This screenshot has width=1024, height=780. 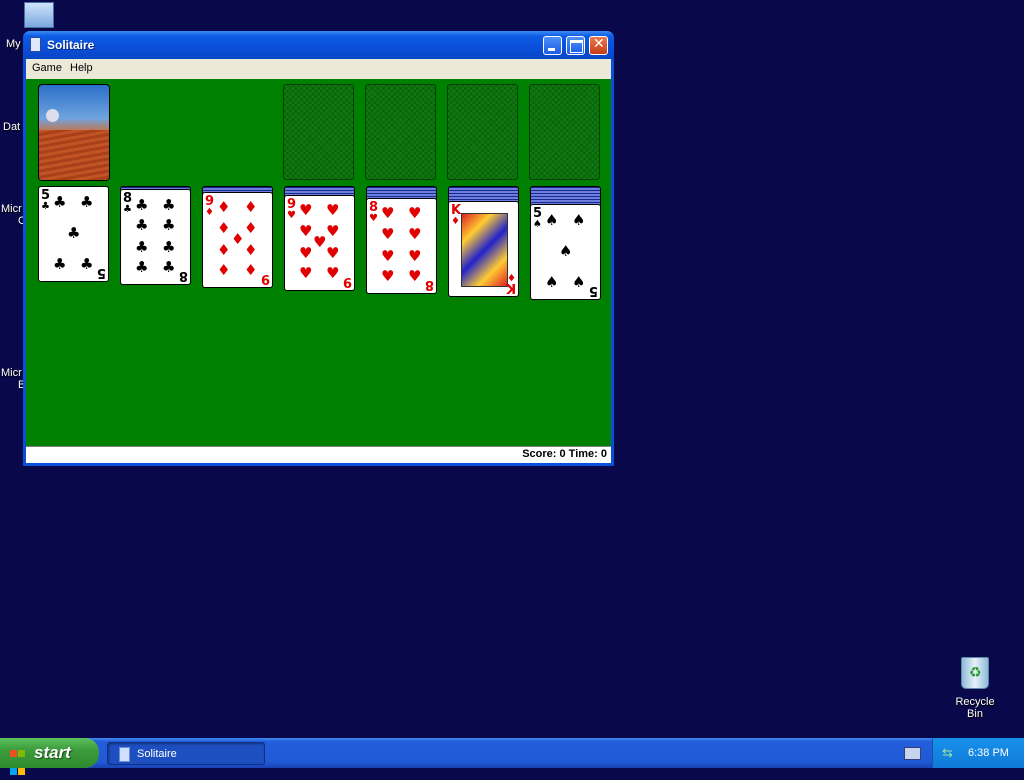 What do you see at coordinates (52, 115) in the screenshot?
I see `moon-graphic` at bounding box center [52, 115].